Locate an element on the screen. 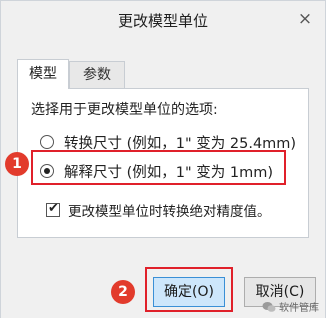 This screenshot has height=318, width=326. close-icon: × is located at coordinates (305, 19).